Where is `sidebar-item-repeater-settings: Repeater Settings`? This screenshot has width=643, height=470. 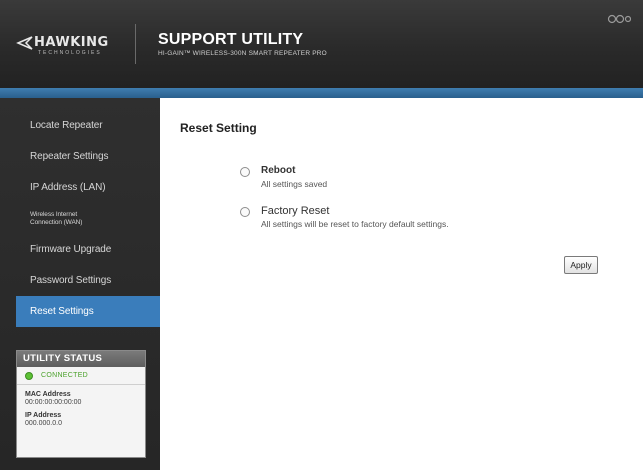 sidebar-item-repeater-settings: Repeater Settings is located at coordinates (88, 156).